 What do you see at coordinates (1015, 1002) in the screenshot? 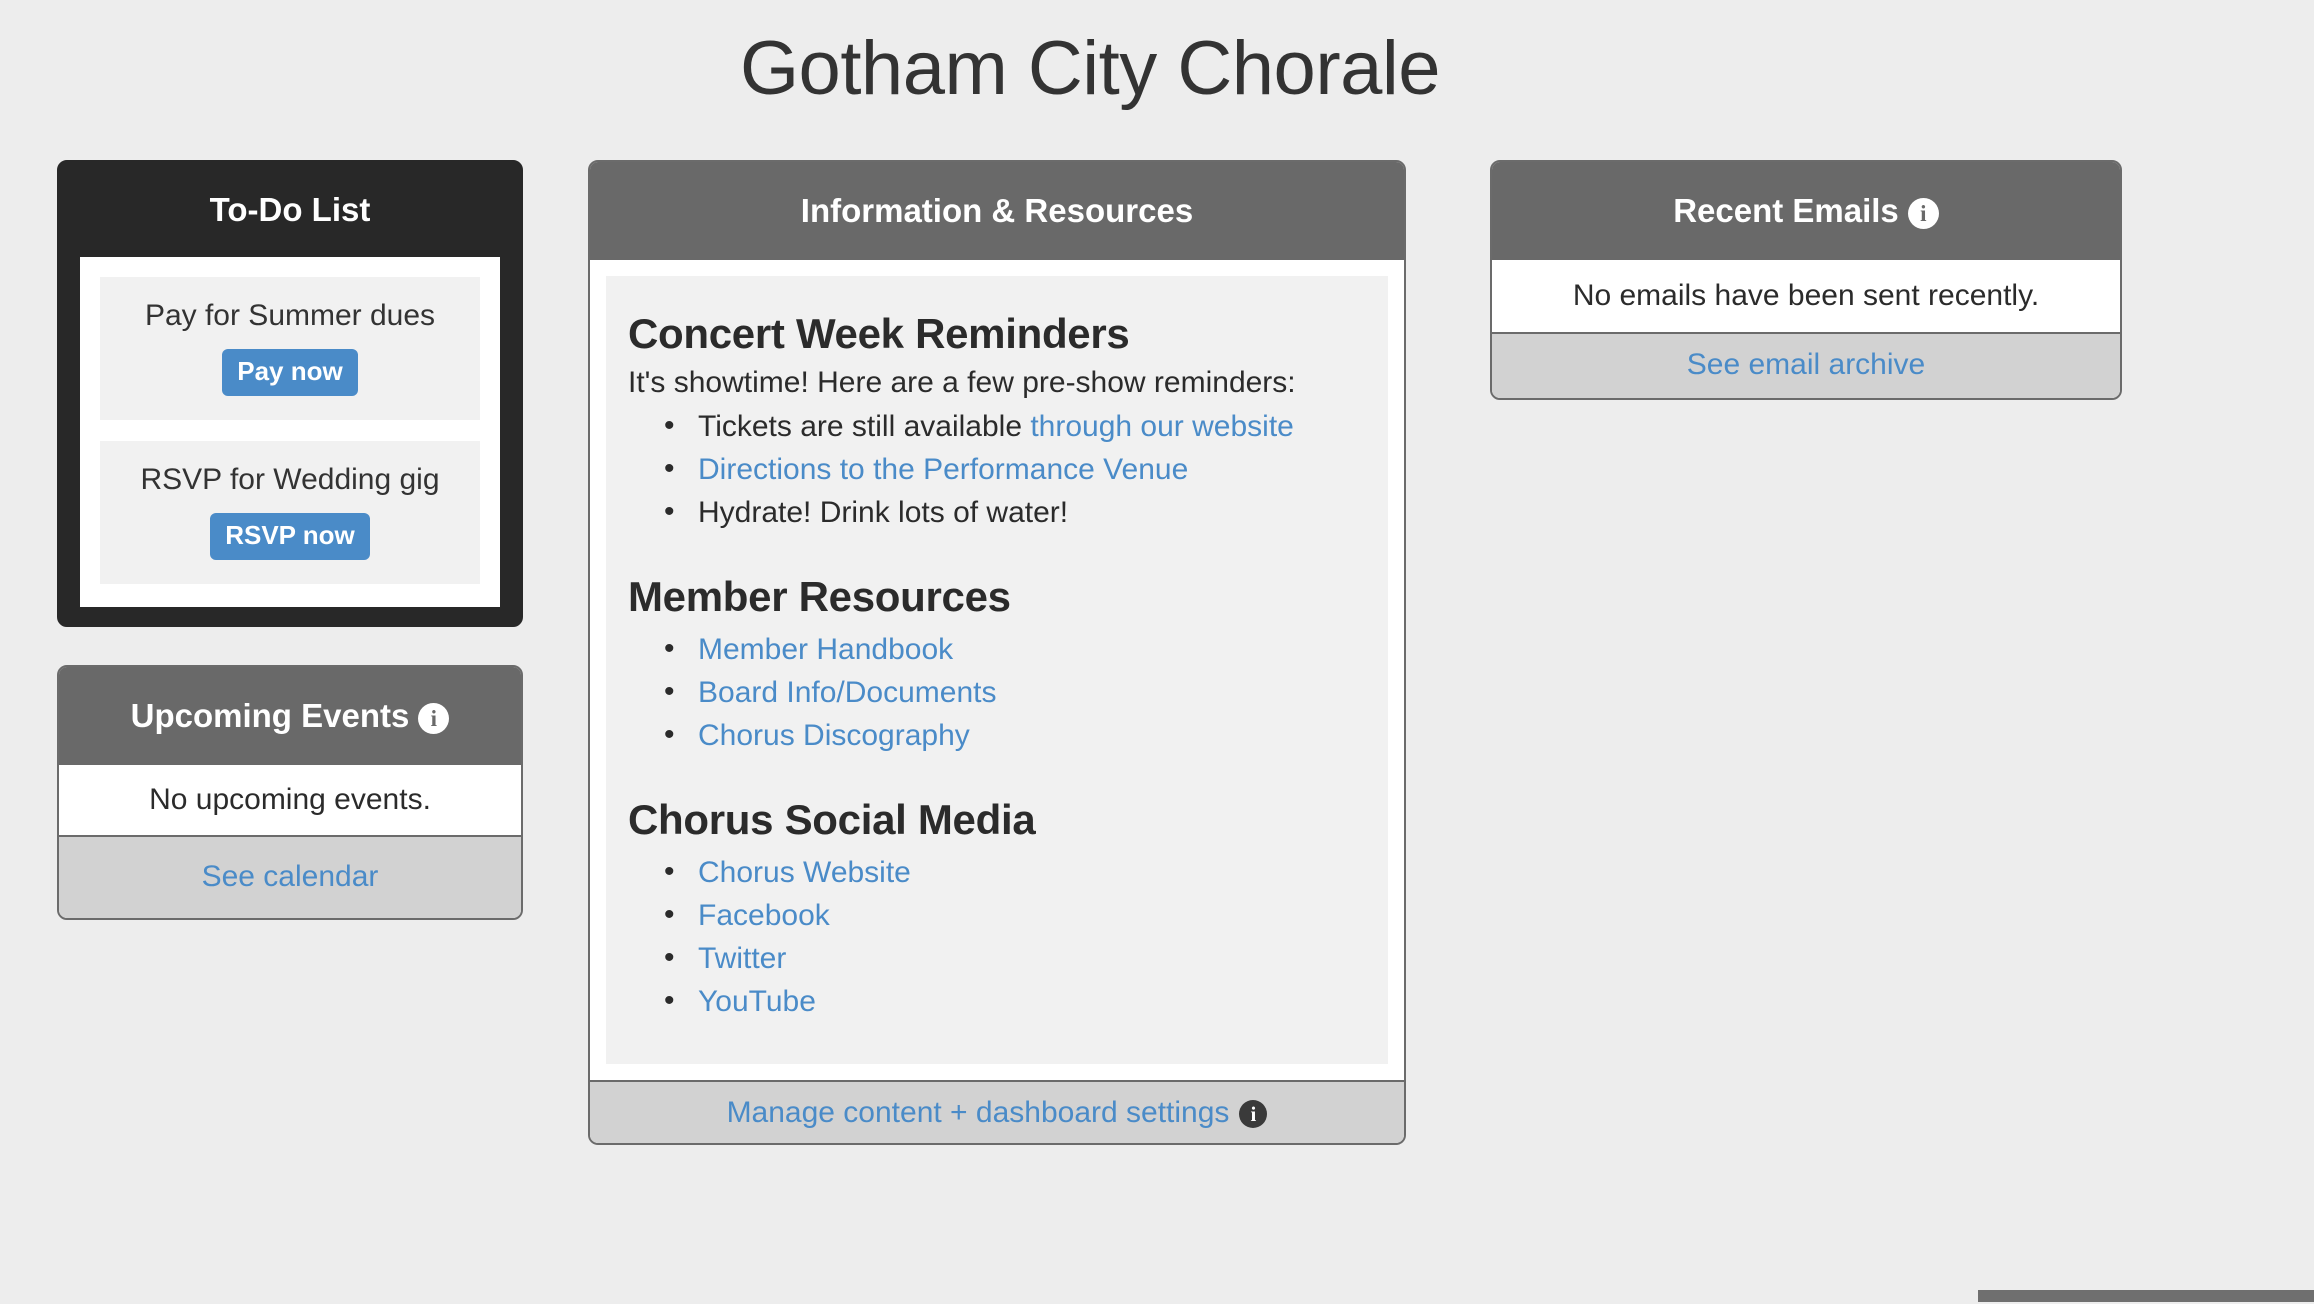
I see `list-item: YouTube` at bounding box center [1015, 1002].